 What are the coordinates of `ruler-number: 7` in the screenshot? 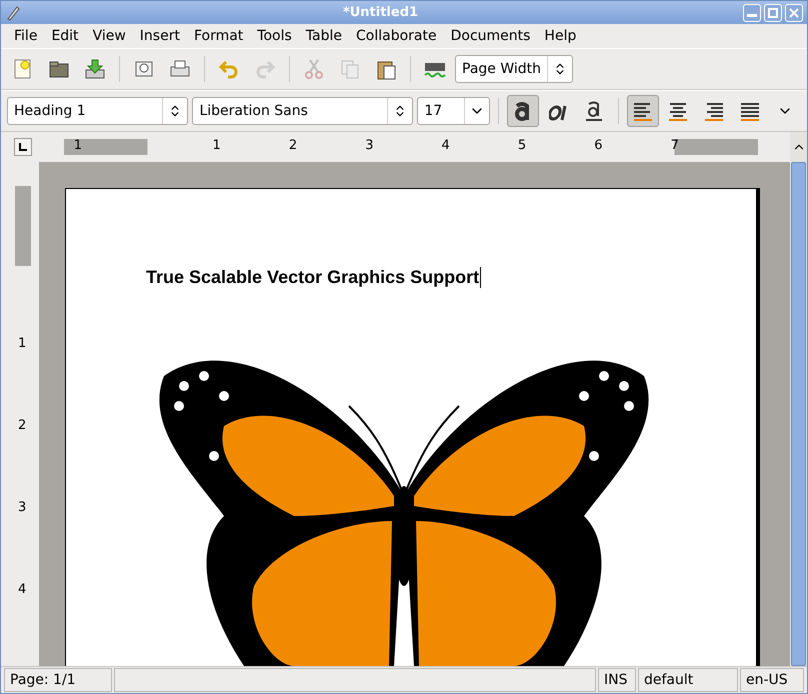 It's located at (674, 145).